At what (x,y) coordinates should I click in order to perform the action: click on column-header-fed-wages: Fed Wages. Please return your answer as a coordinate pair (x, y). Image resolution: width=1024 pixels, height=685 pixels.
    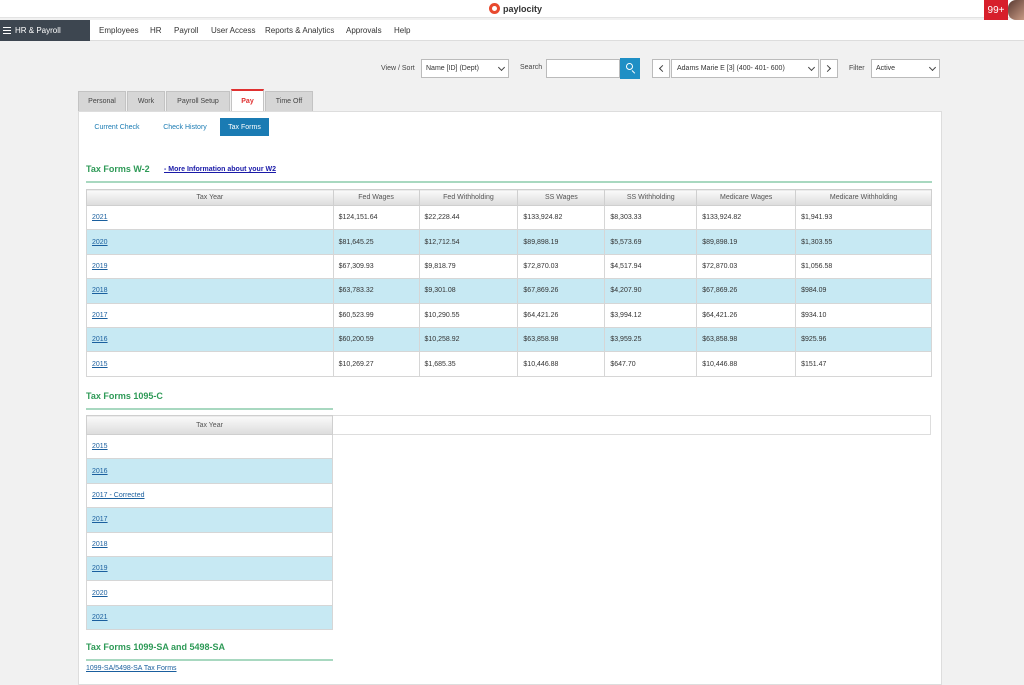
    Looking at the image, I should click on (376, 197).